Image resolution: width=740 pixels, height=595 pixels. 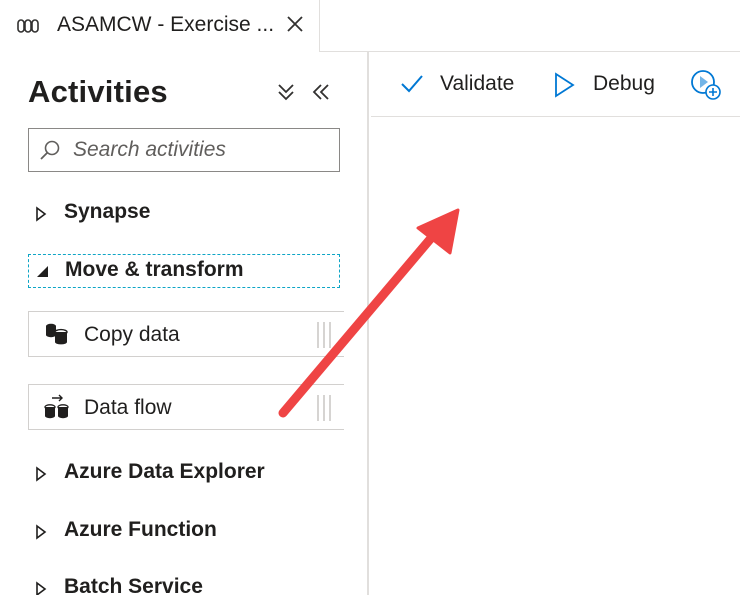 What do you see at coordinates (132, 334) in the screenshot?
I see `activity-label: Copy data` at bounding box center [132, 334].